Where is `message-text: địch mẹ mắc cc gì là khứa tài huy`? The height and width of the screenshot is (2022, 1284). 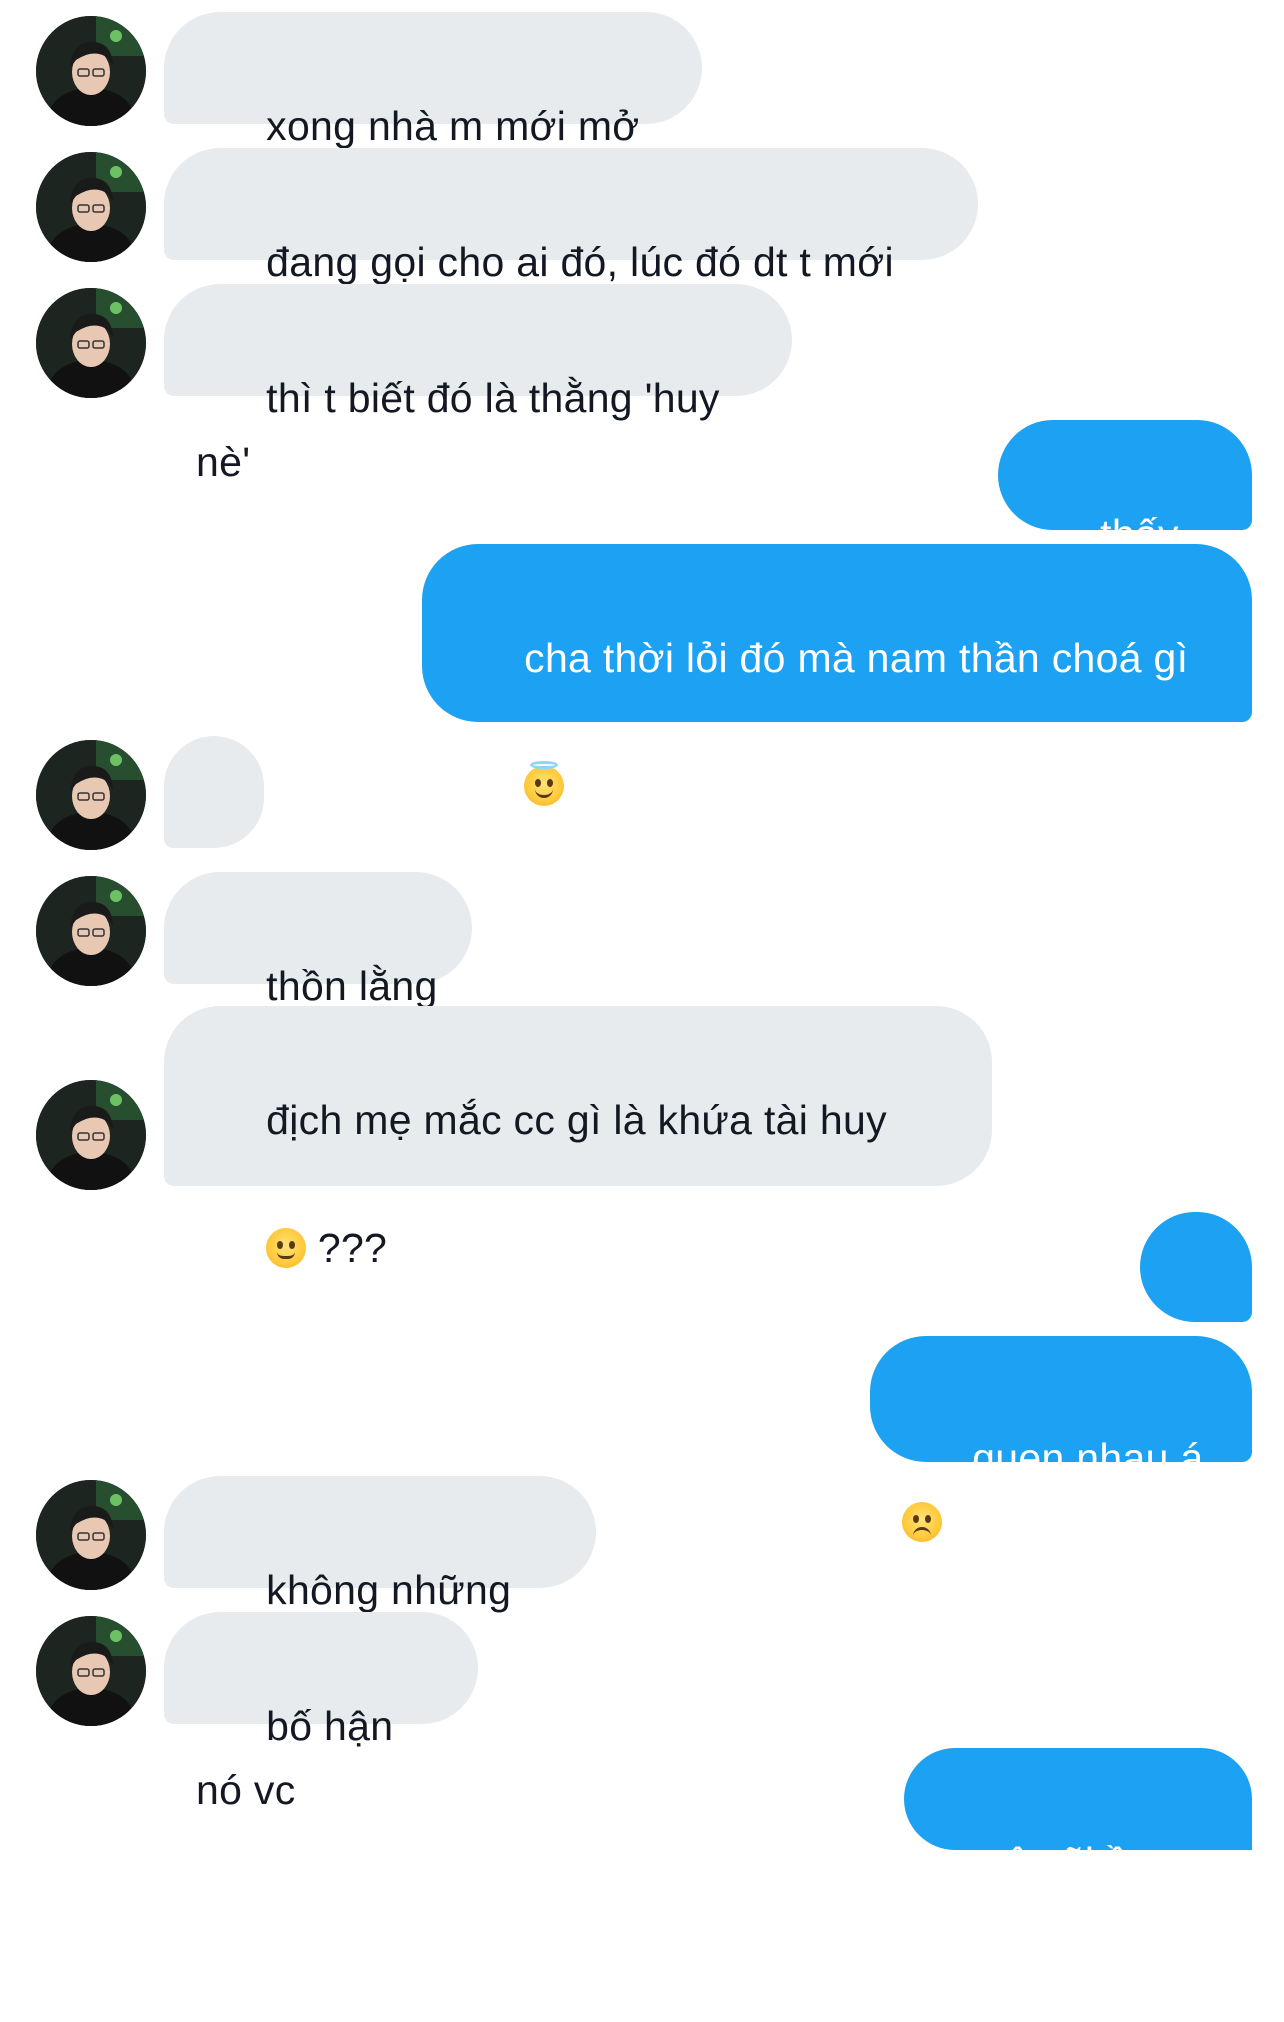
message-text: địch mẹ mắc cc gì là khứa tài huy is located at coordinates (576, 1120).